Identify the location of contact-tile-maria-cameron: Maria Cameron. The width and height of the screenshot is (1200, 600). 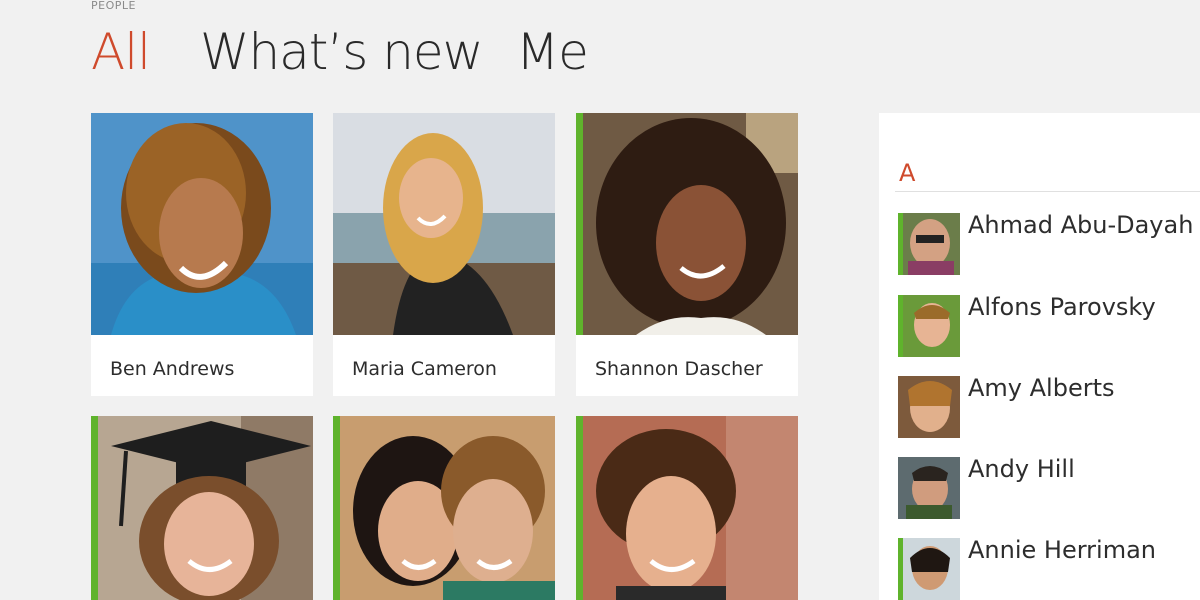
(444, 254).